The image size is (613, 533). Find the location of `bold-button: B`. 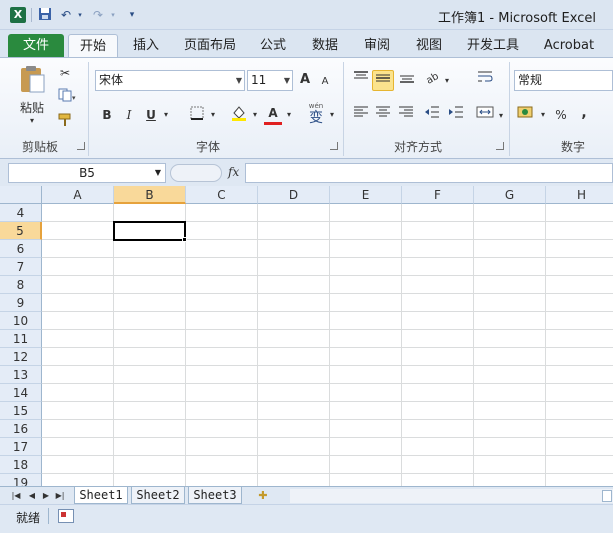

bold-button: B is located at coordinates (107, 115).